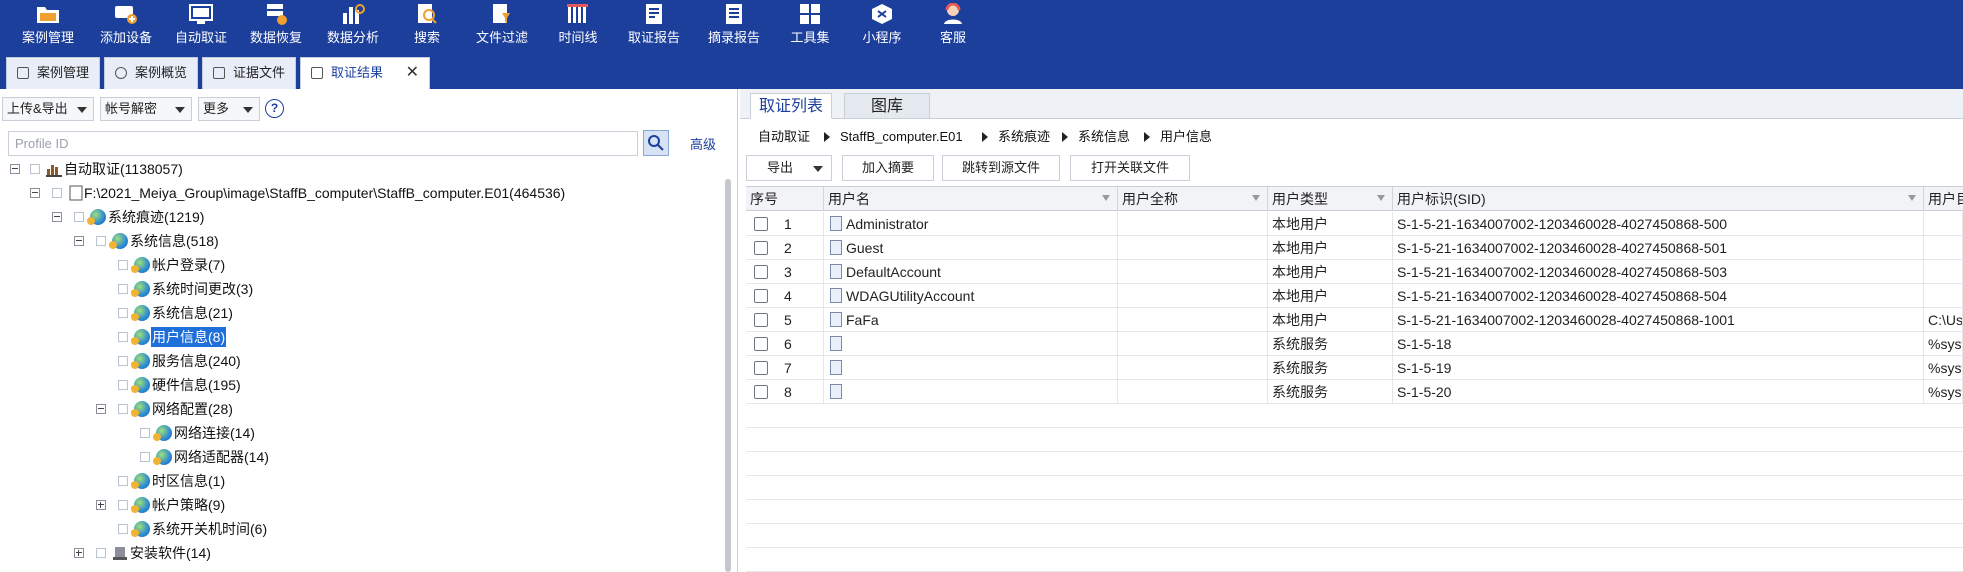  What do you see at coordinates (1001, 168) in the screenshot?
I see `jump-to-source-button: 跳转到源文件` at bounding box center [1001, 168].